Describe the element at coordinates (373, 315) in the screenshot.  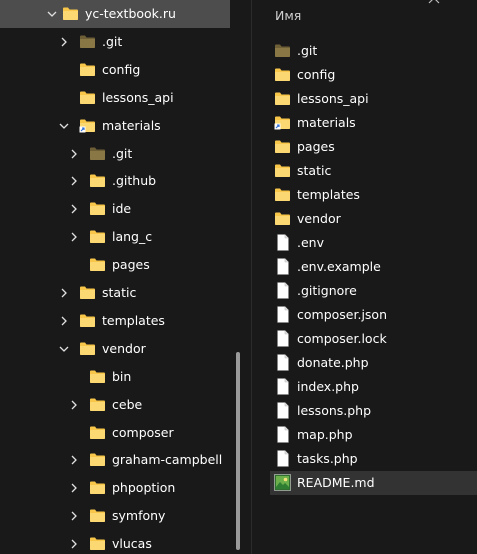
I see `list-item: composer.json` at that location.